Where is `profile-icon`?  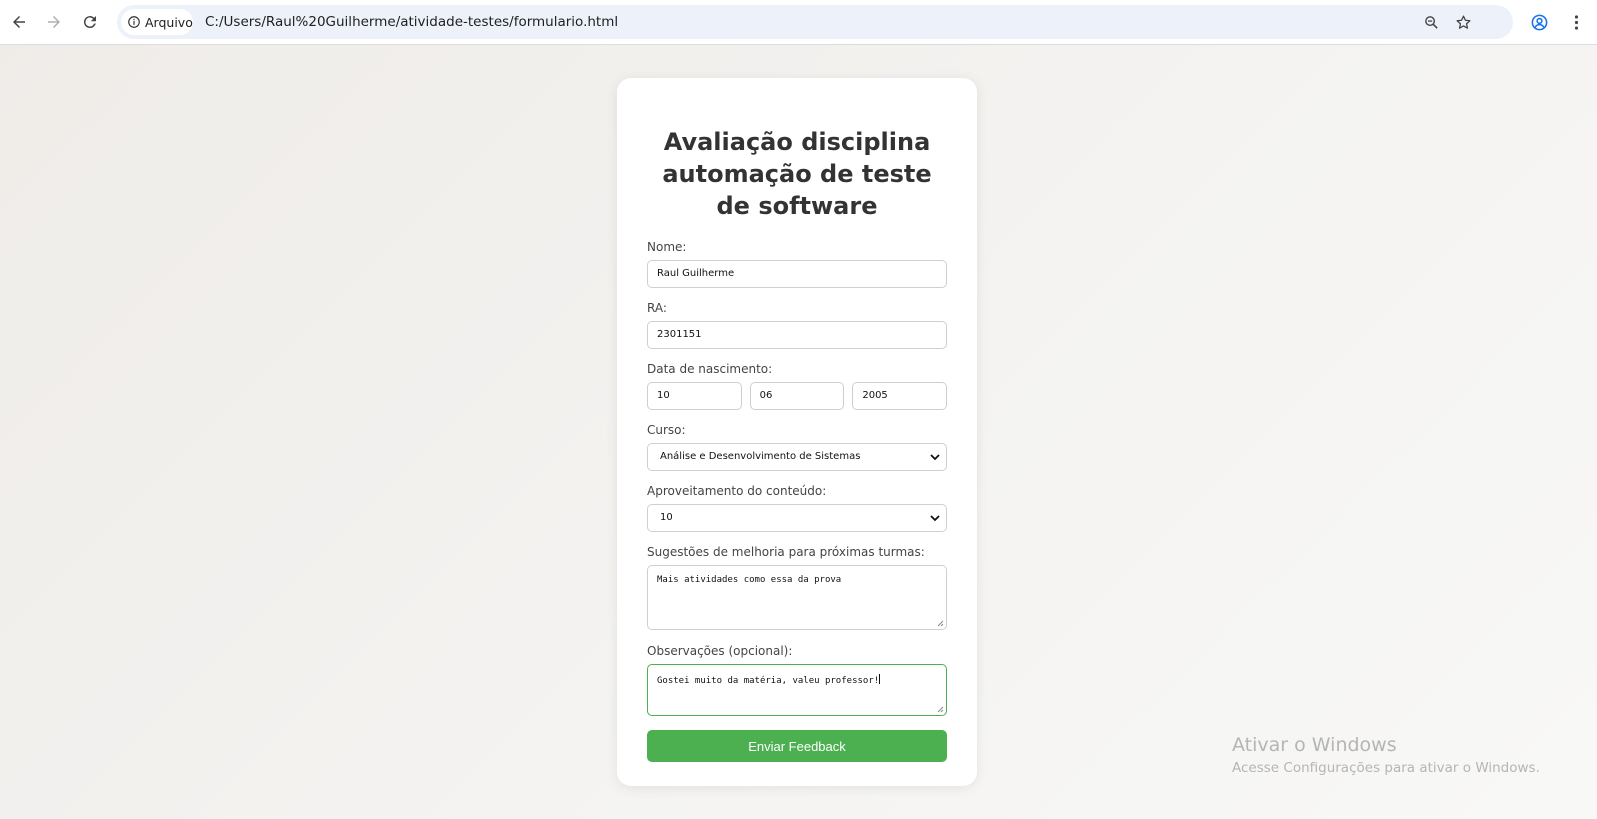 profile-icon is located at coordinates (1539, 22).